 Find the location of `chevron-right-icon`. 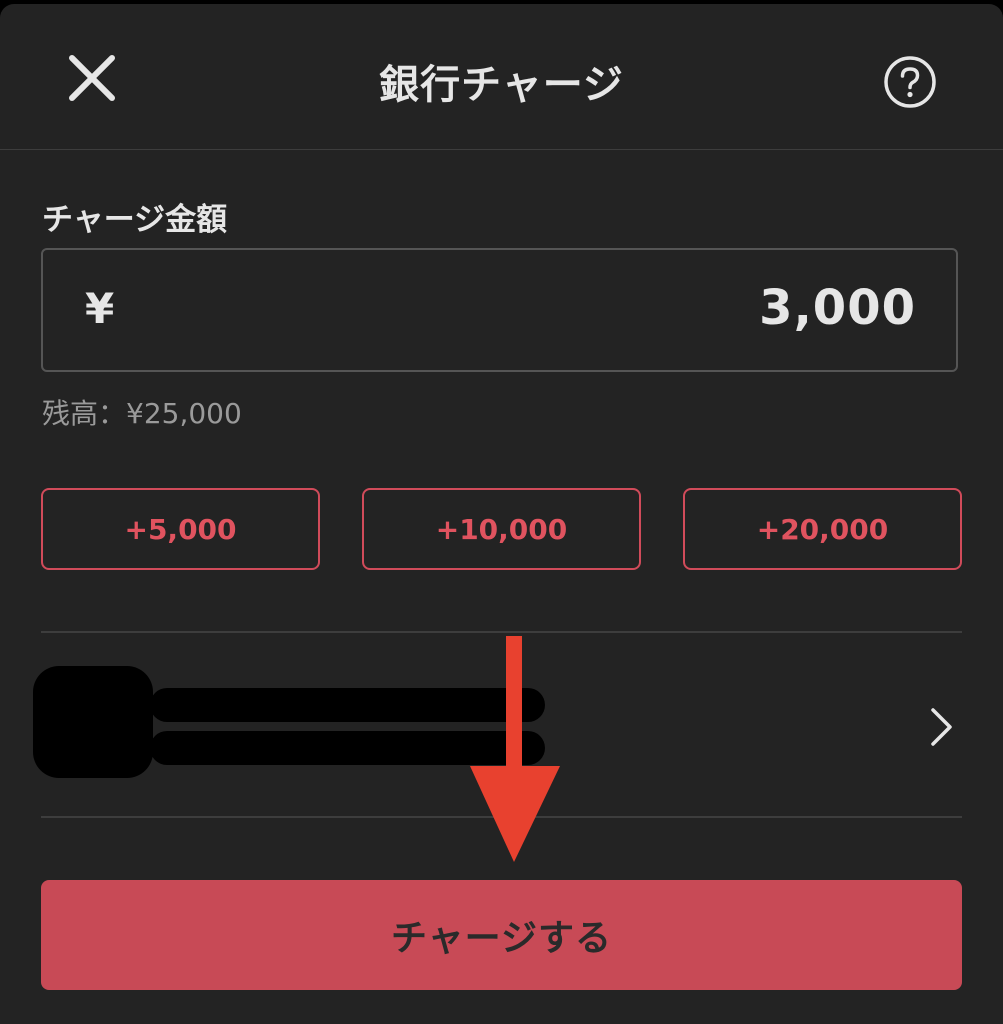

chevron-right-icon is located at coordinates (941, 727).